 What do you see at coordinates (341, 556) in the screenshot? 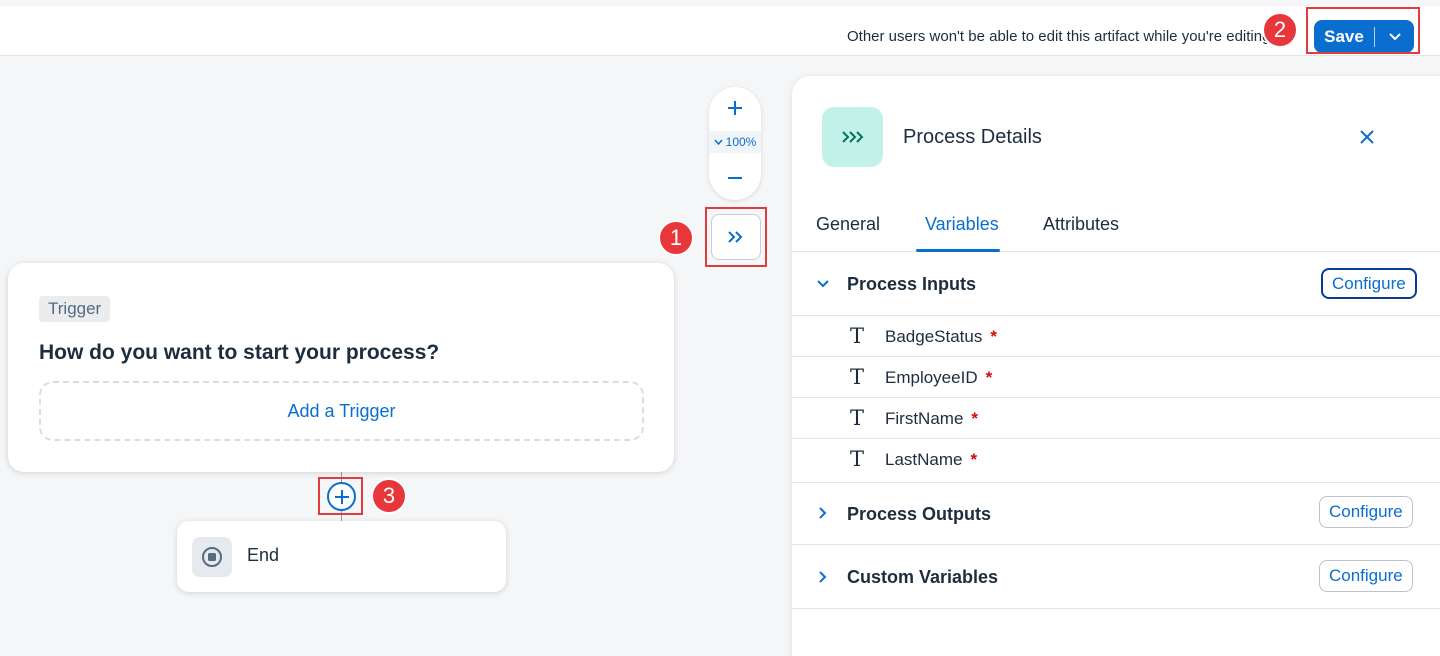
I see `end-card: End` at bounding box center [341, 556].